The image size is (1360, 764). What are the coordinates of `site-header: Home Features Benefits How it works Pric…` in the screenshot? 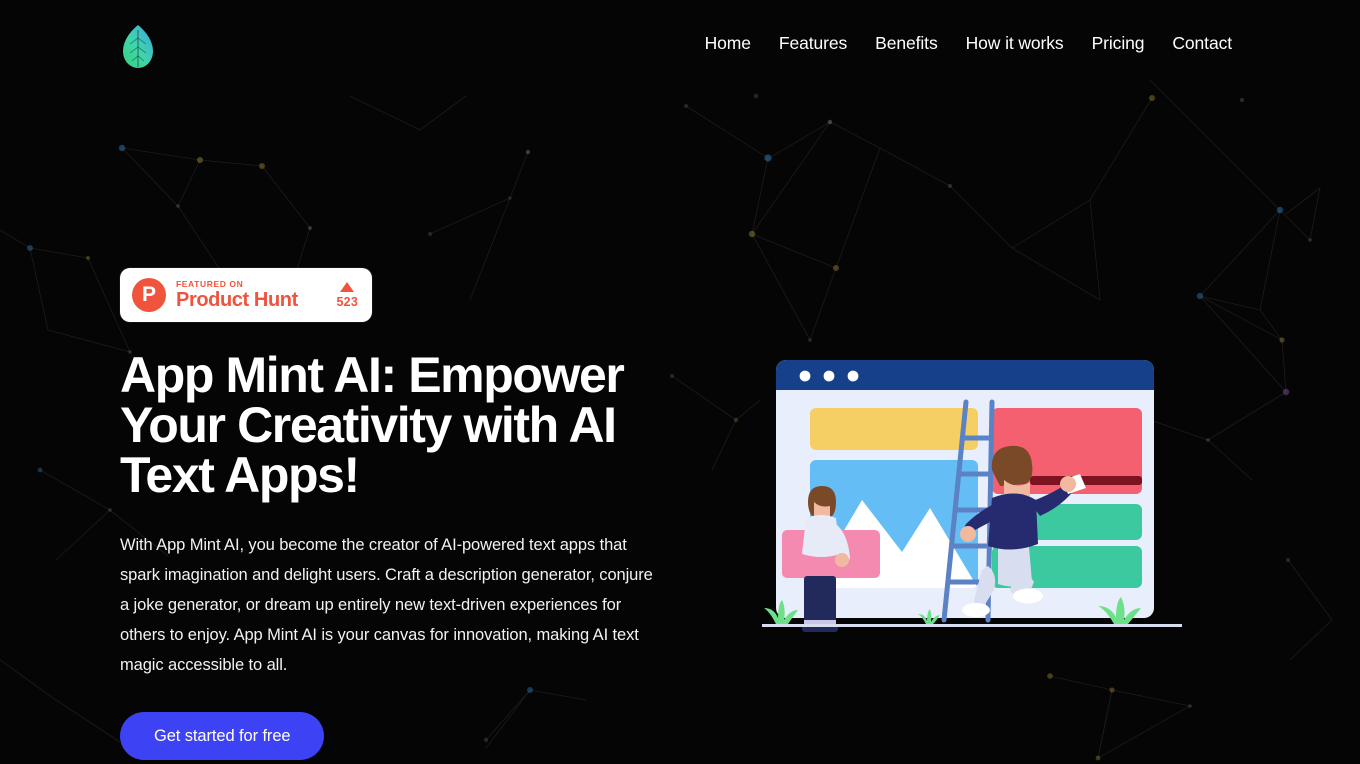 It's located at (680, 46).